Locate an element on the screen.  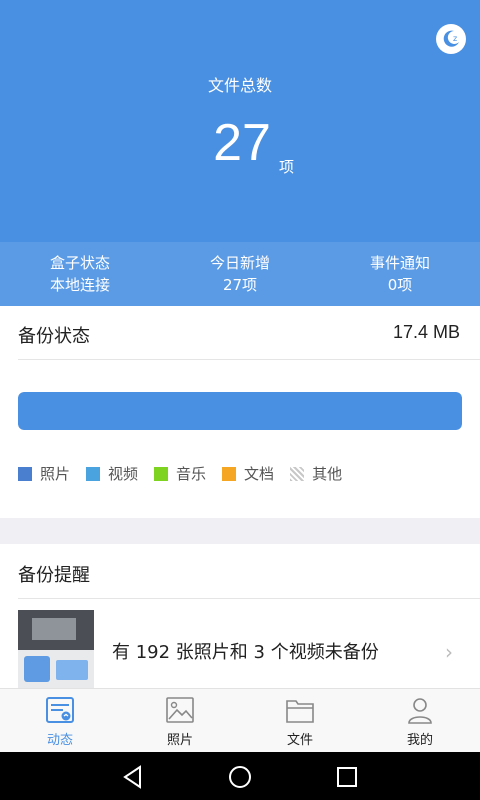
stat-label: 今日新增 is located at coordinates (239, 263).